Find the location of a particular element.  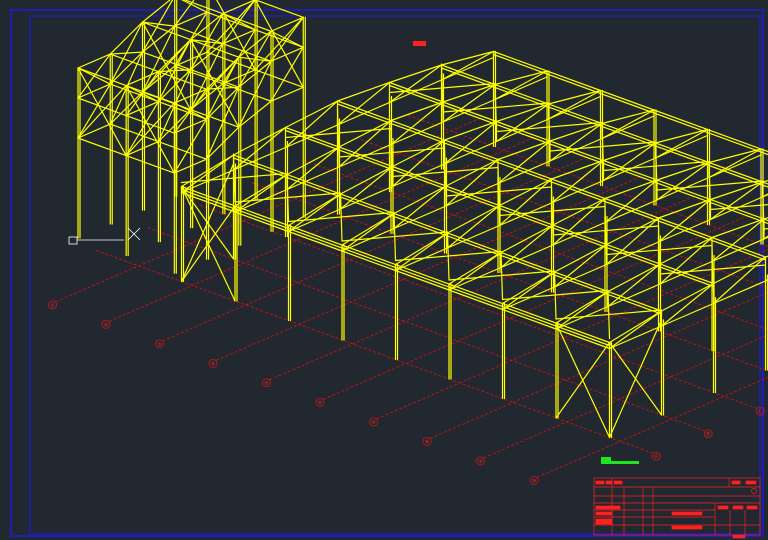

grid-axis-5-text: ⑤ is located at coordinates (266, 384).